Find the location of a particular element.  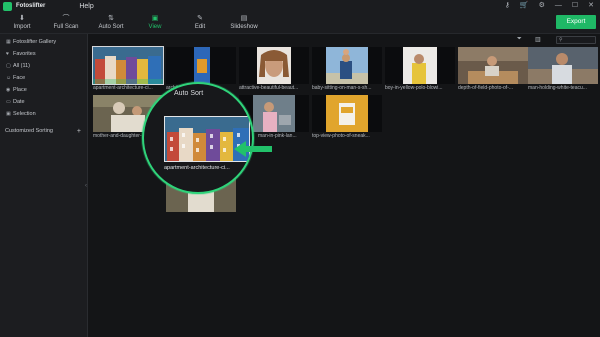

app-logo-icon is located at coordinates (7, 6).